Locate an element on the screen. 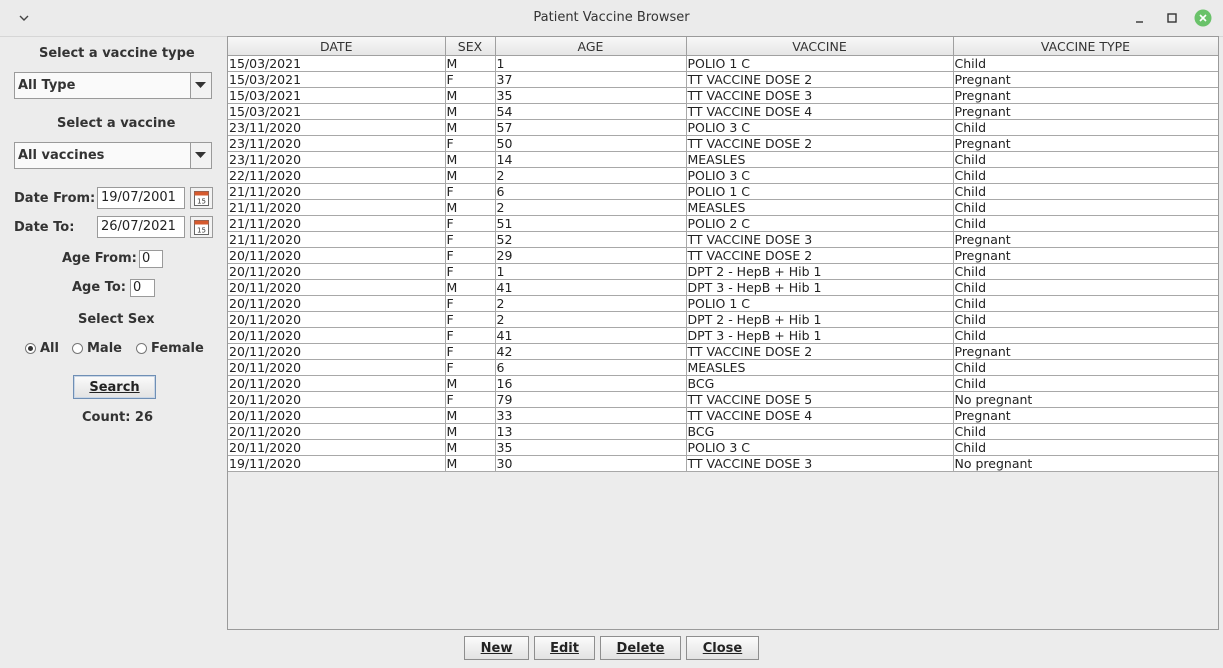 This screenshot has width=1223, height=668. column-header: SEX is located at coordinates (470, 46).